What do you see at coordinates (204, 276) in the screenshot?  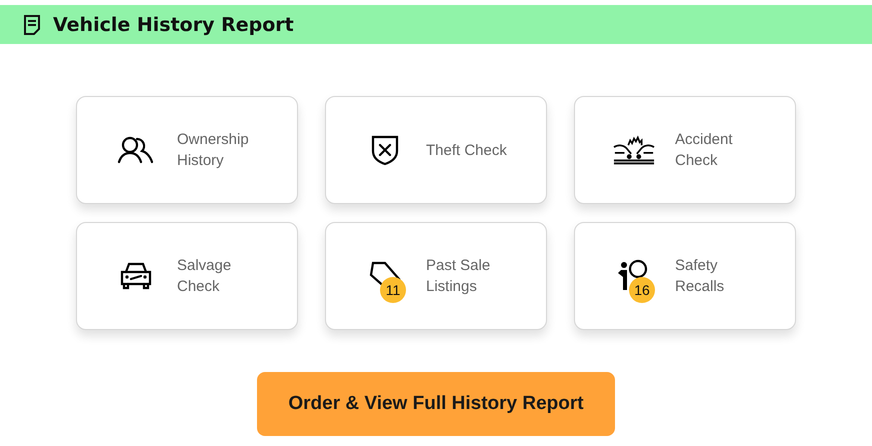 I see `card-label: Salvage Check` at bounding box center [204, 276].